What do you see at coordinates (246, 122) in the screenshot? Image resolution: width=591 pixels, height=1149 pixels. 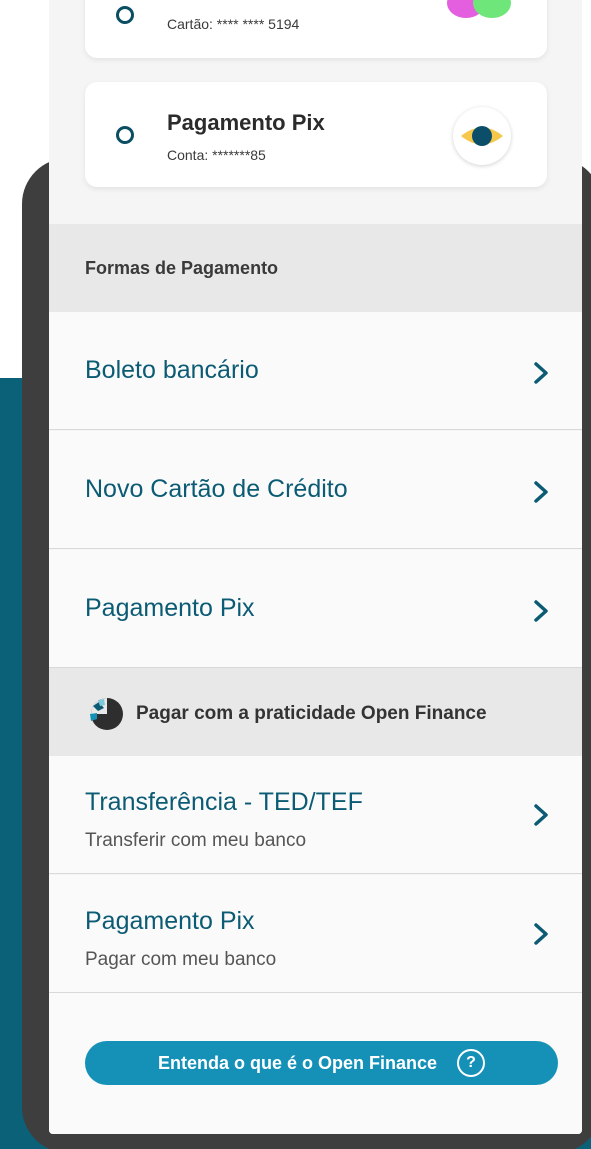 I see `saved-pix-title: Pagamento Pix` at bounding box center [246, 122].